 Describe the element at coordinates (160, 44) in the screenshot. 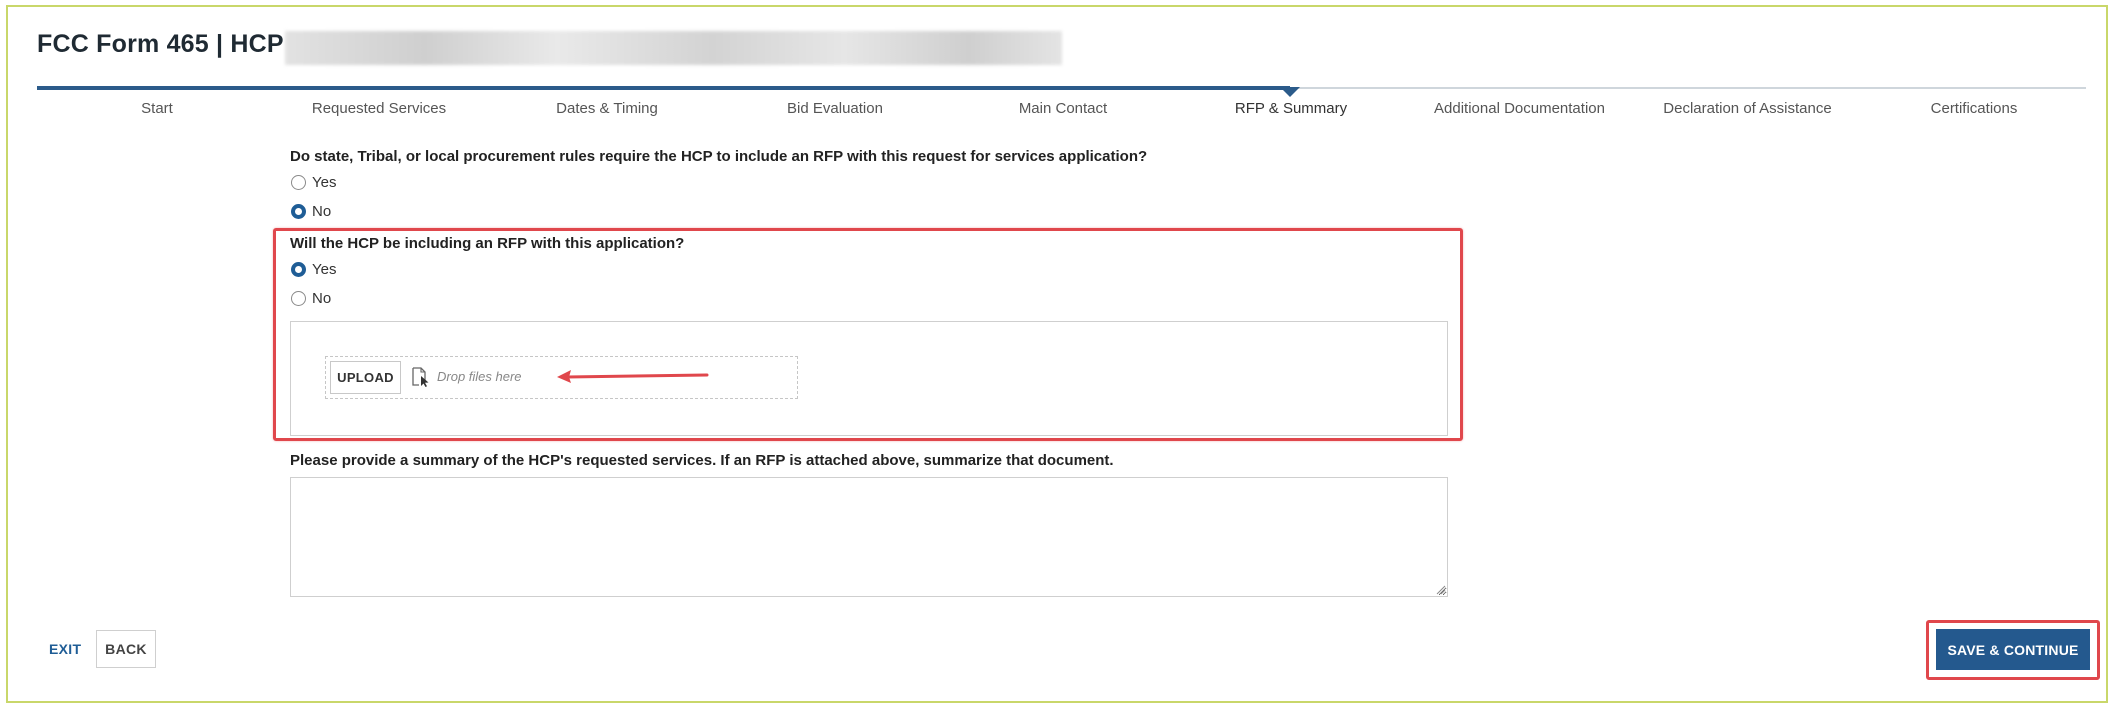

I see `page-title: FCC Form 465 | HCP` at that location.